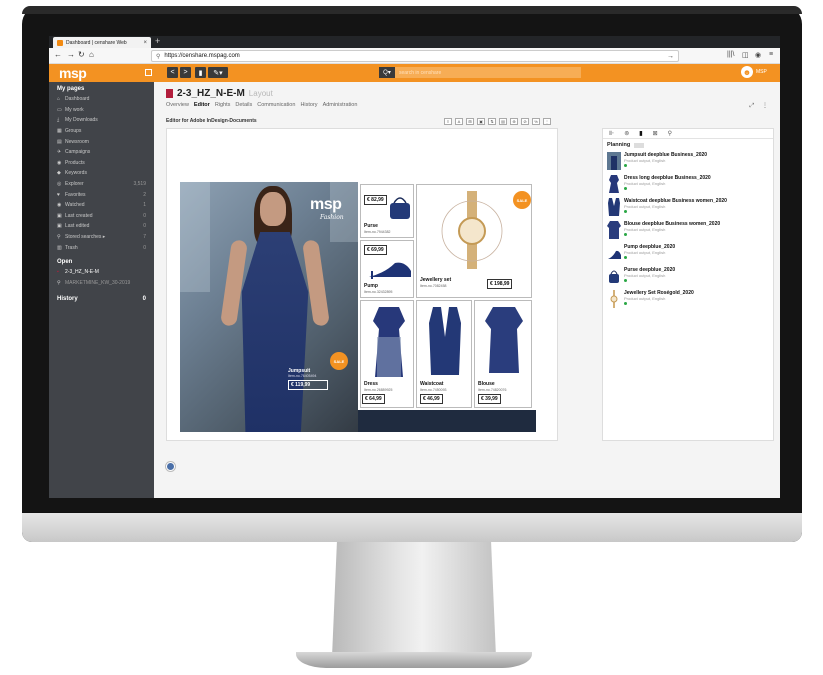 The image size is (823, 675). I want to click on monitor-chin, so click(412, 527).